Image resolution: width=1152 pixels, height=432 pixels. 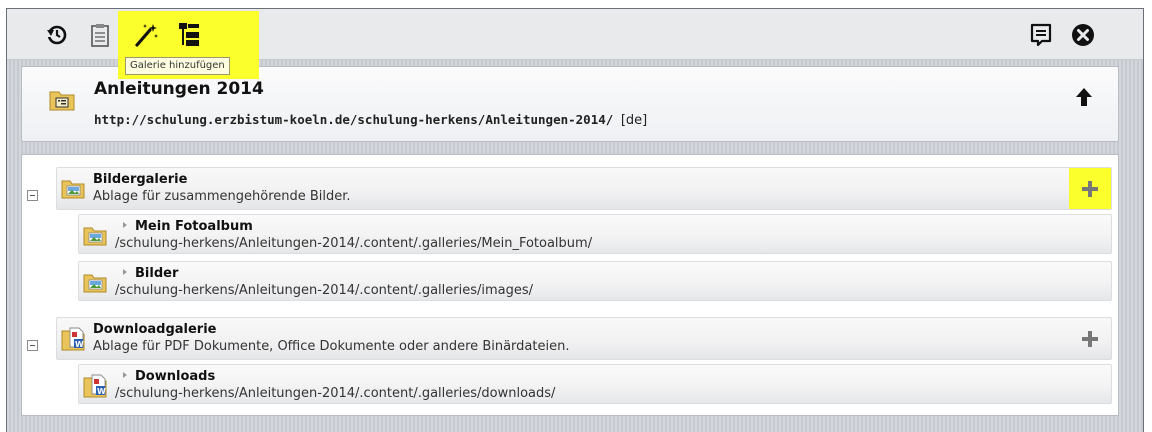 What do you see at coordinates (179, 89) in the screenshot?
I see `page-title: Anleitungen 2014` at bounding box center [179, 89].